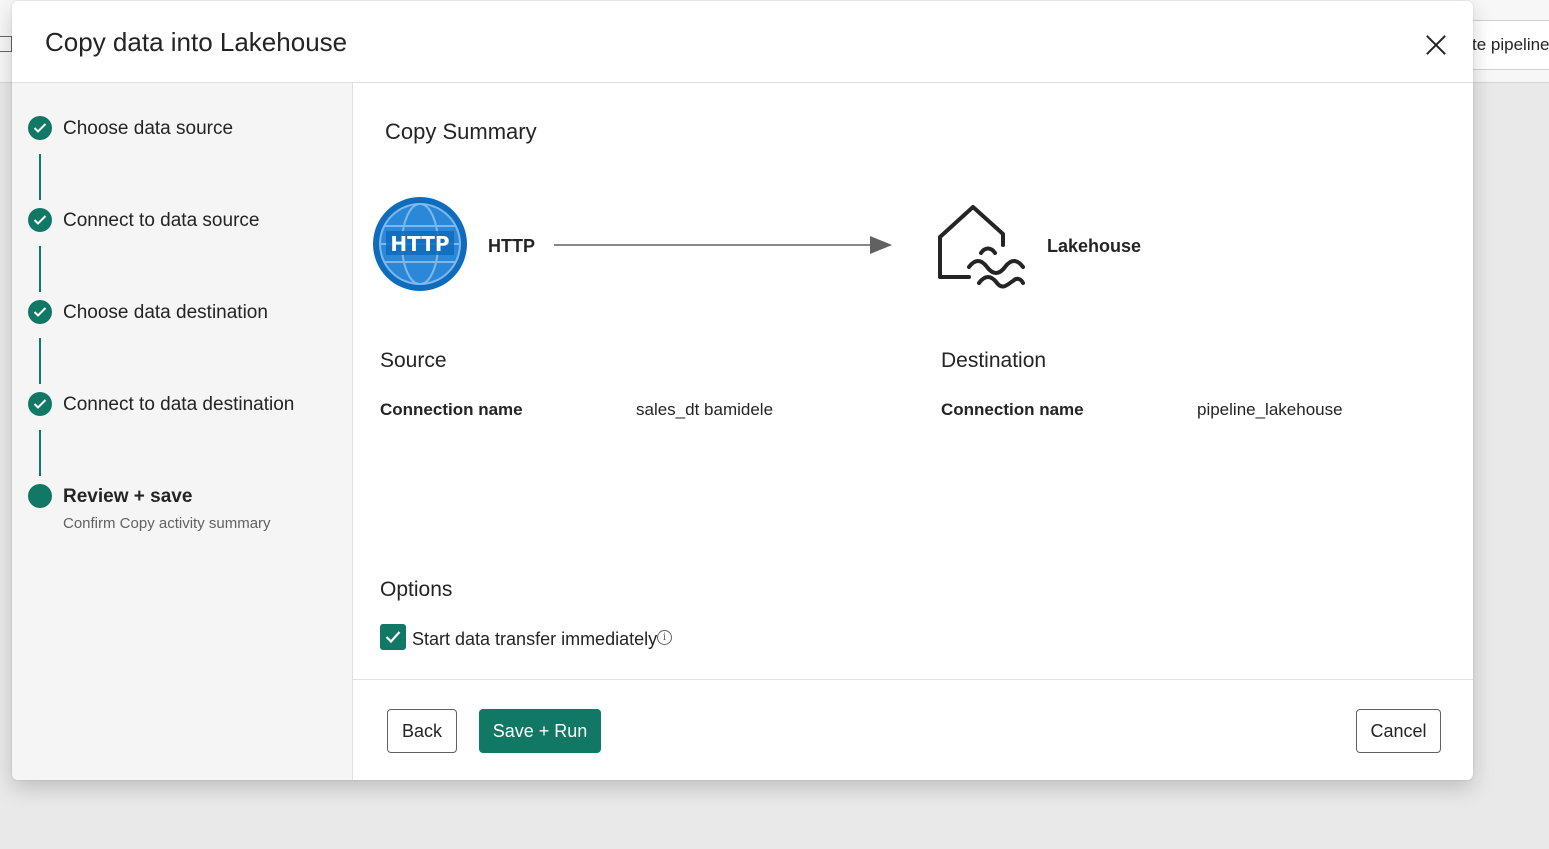 The height and width of the screenshot is (849, 1549). What do you see at coordinates (534, 639) in the screenshot?
I see `start-transfer-label: Start data transfer immediately` at bounding box center [534, 639].